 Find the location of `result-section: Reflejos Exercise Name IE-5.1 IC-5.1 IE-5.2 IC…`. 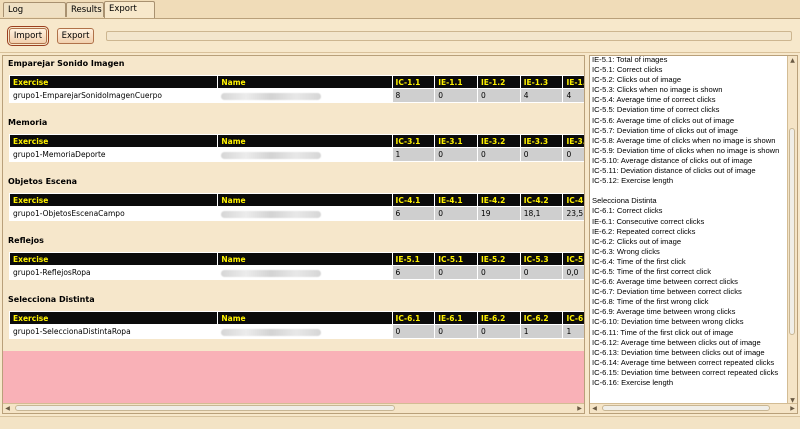

result-section: Reflejos Exercise Name IE-5.1 IC-5.1 IE-5.2 IC… is located at coordinates (293, 263).